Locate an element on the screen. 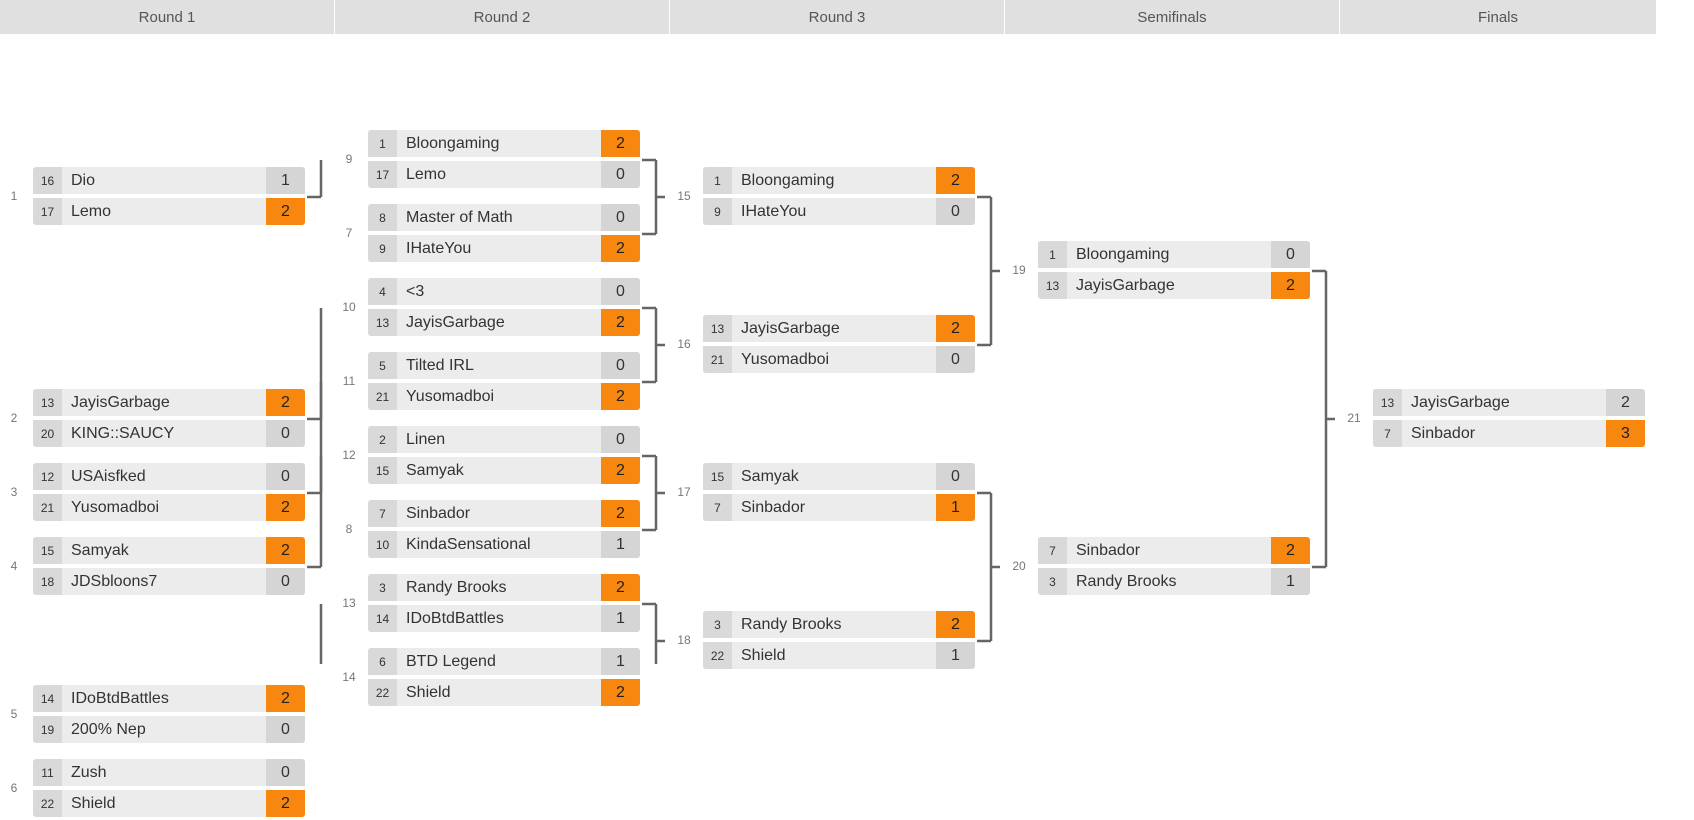 The height and width of the screenshot is (820, 1694). match-card: 11 Zush 0 22 Shield 2 is located at coordinates (169, 789).